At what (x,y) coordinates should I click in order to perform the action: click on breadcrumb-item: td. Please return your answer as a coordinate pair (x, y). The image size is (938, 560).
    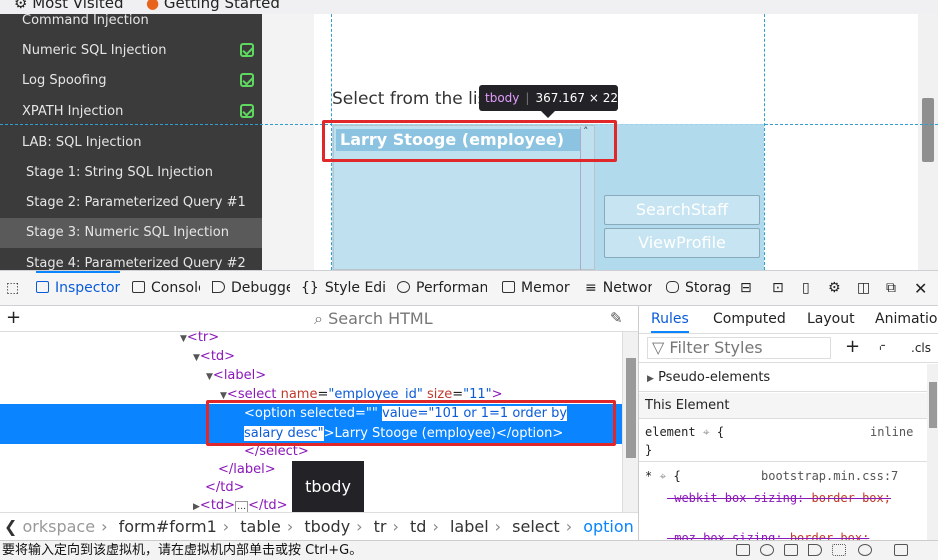
    Looking at the image, I should click on (418, 526).